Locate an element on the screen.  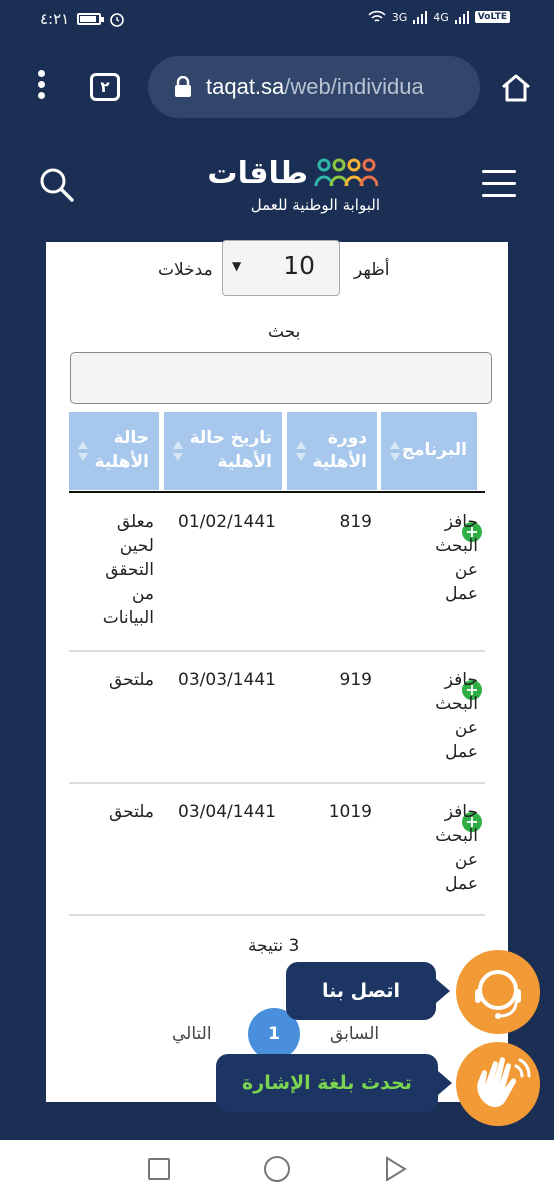
network-4g: 4G is located at coordinates (441, 17).